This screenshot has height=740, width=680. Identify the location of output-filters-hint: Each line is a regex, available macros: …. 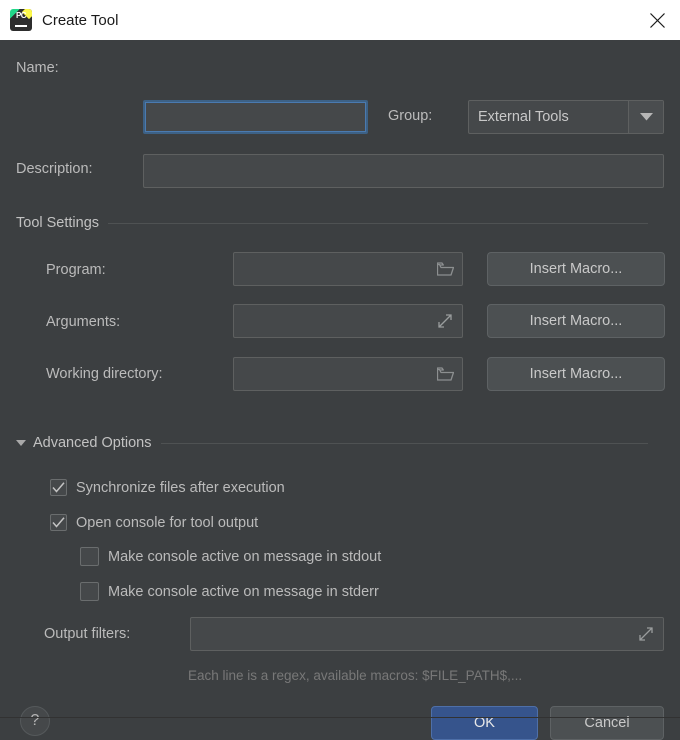
(355, 675).